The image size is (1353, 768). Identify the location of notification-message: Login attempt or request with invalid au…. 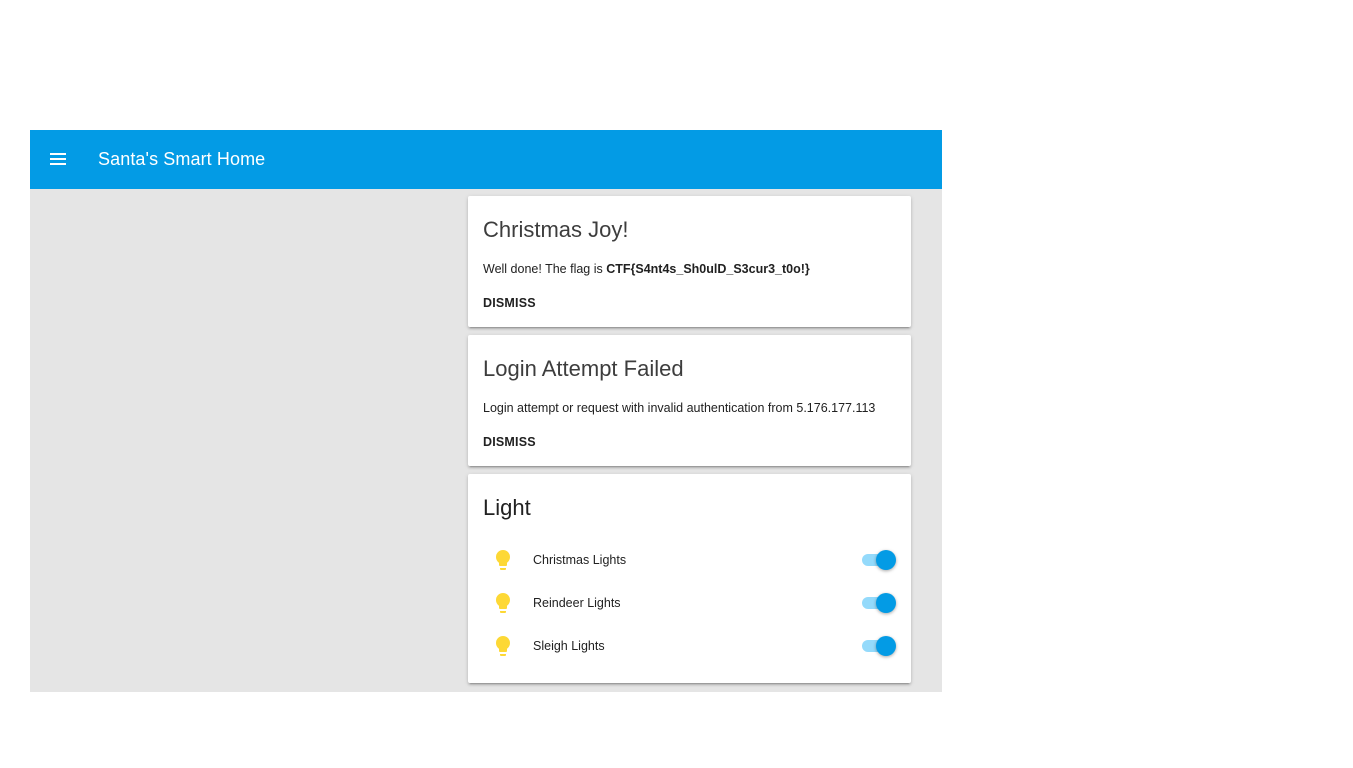
(679, 408).